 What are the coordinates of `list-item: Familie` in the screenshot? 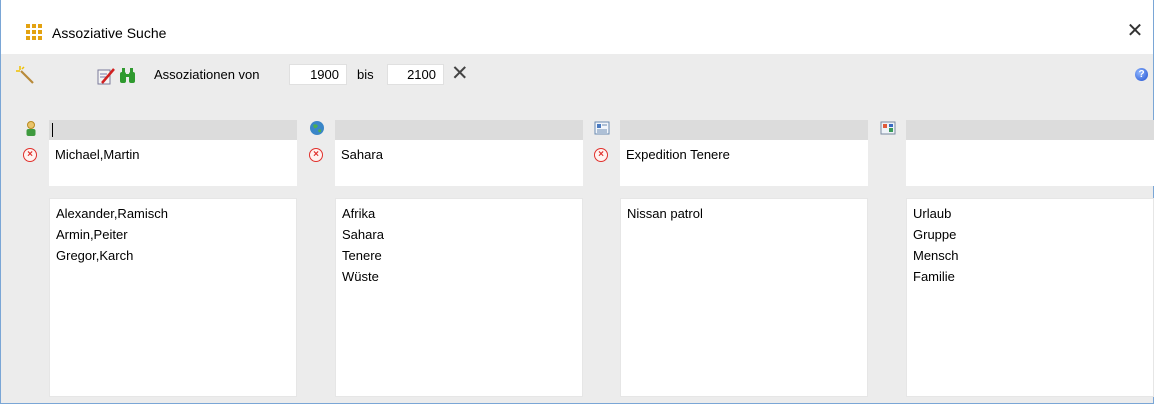 It's located at (1033, 276).